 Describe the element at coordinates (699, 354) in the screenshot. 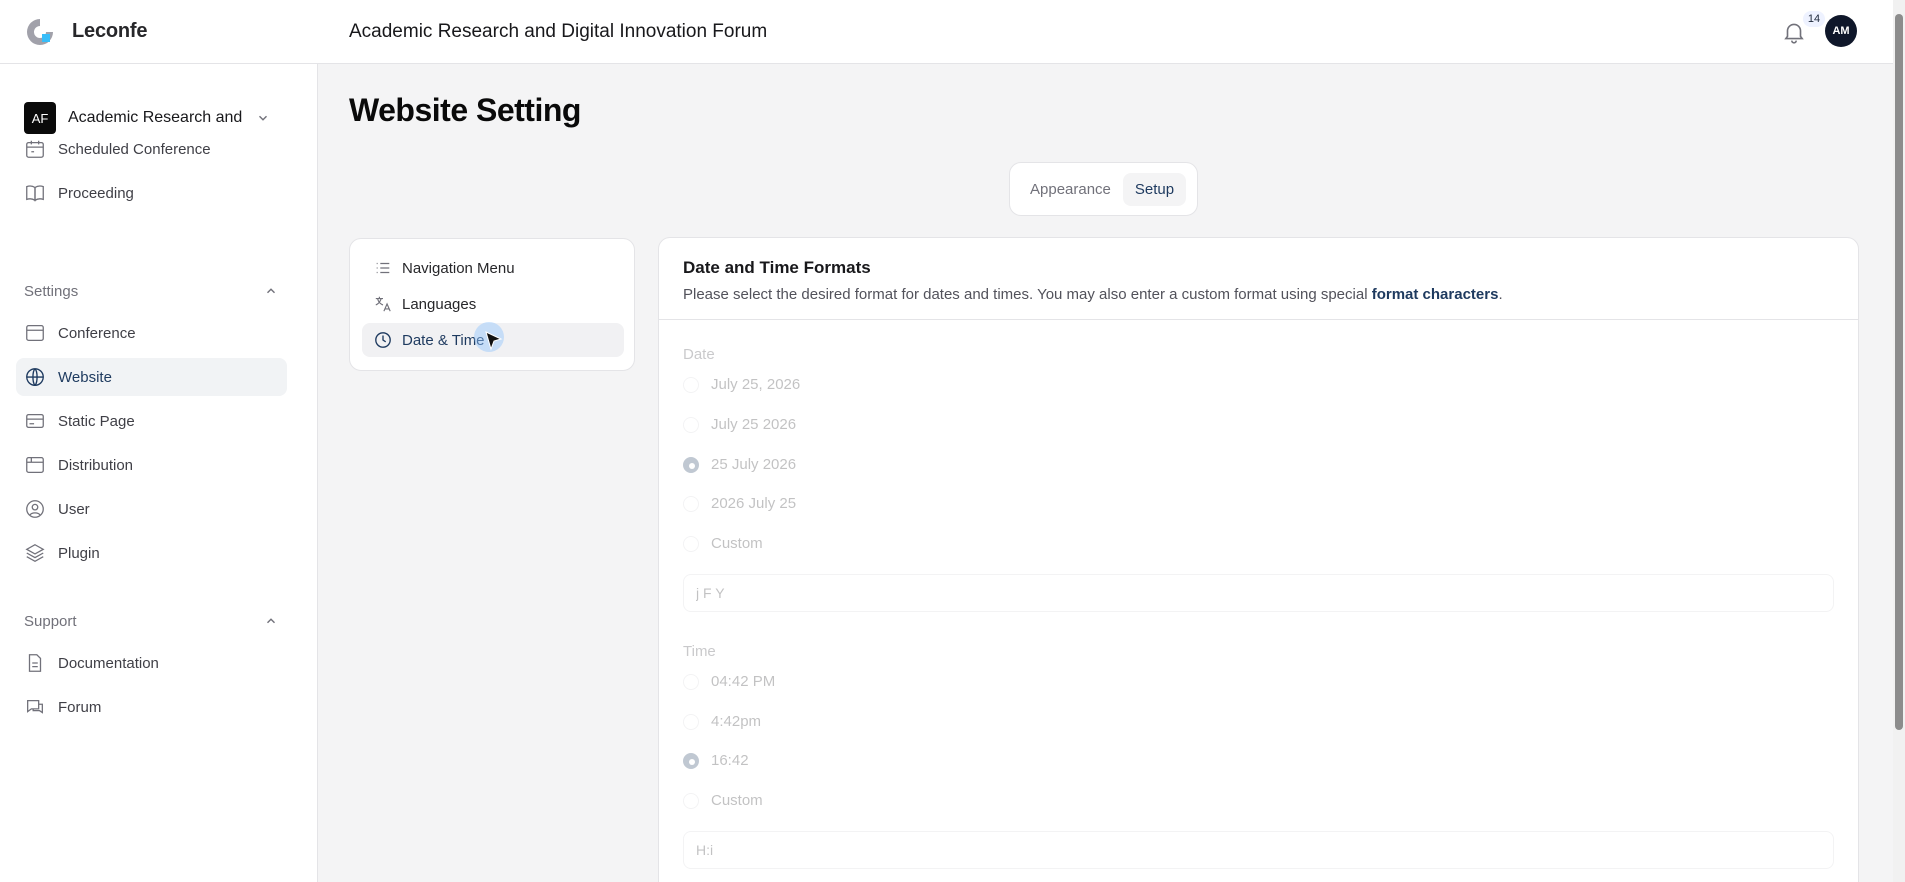

I see `date-label: Date` at that location.